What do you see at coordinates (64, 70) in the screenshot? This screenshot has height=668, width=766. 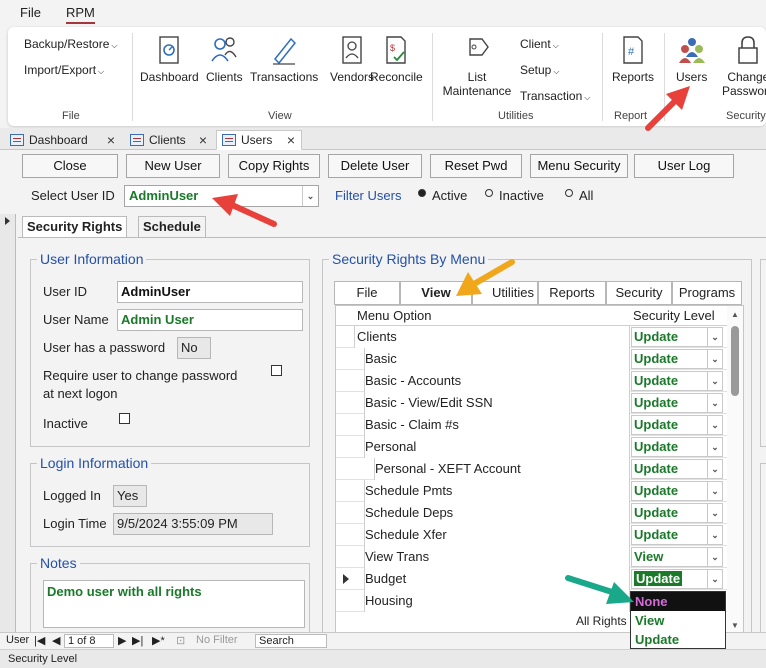 I see `import-export-button: Import/Export ⌵` at bounding box center [64, 70].